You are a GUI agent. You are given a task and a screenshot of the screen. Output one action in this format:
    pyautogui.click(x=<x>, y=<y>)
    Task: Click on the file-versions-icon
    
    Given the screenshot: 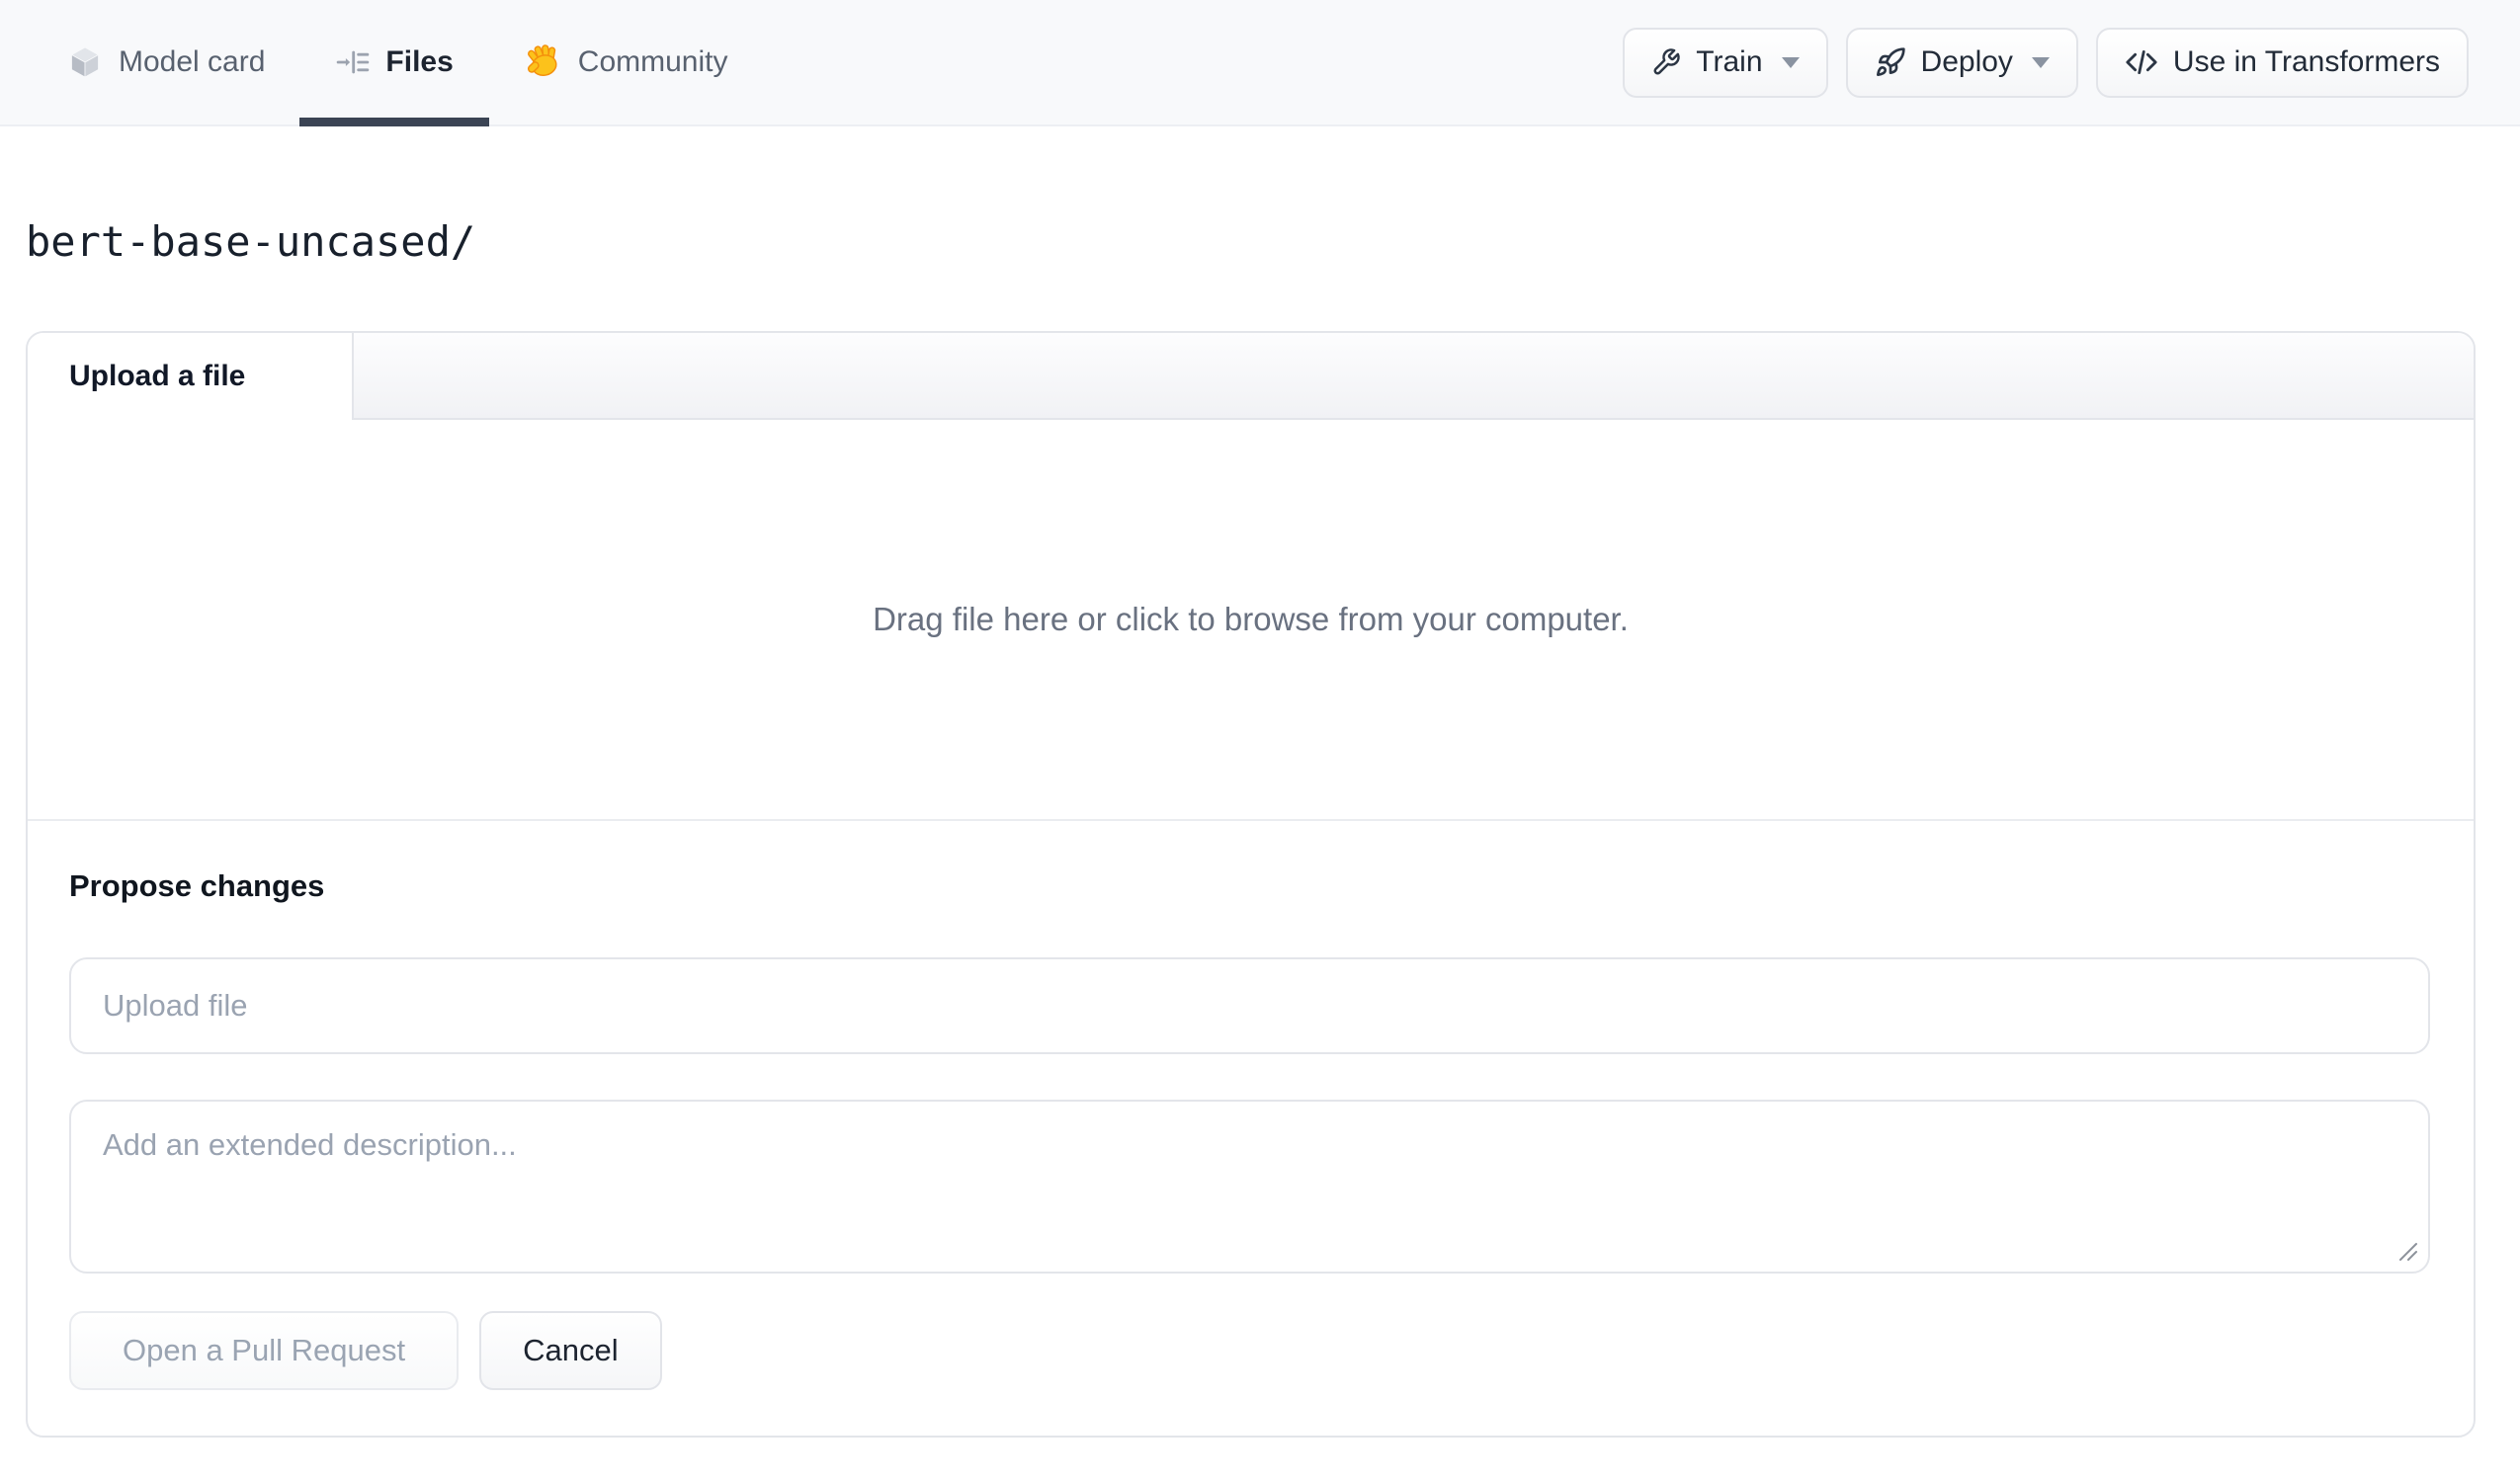 What is the action you would take?
    pyautogui.click(x=353, y=62)
    